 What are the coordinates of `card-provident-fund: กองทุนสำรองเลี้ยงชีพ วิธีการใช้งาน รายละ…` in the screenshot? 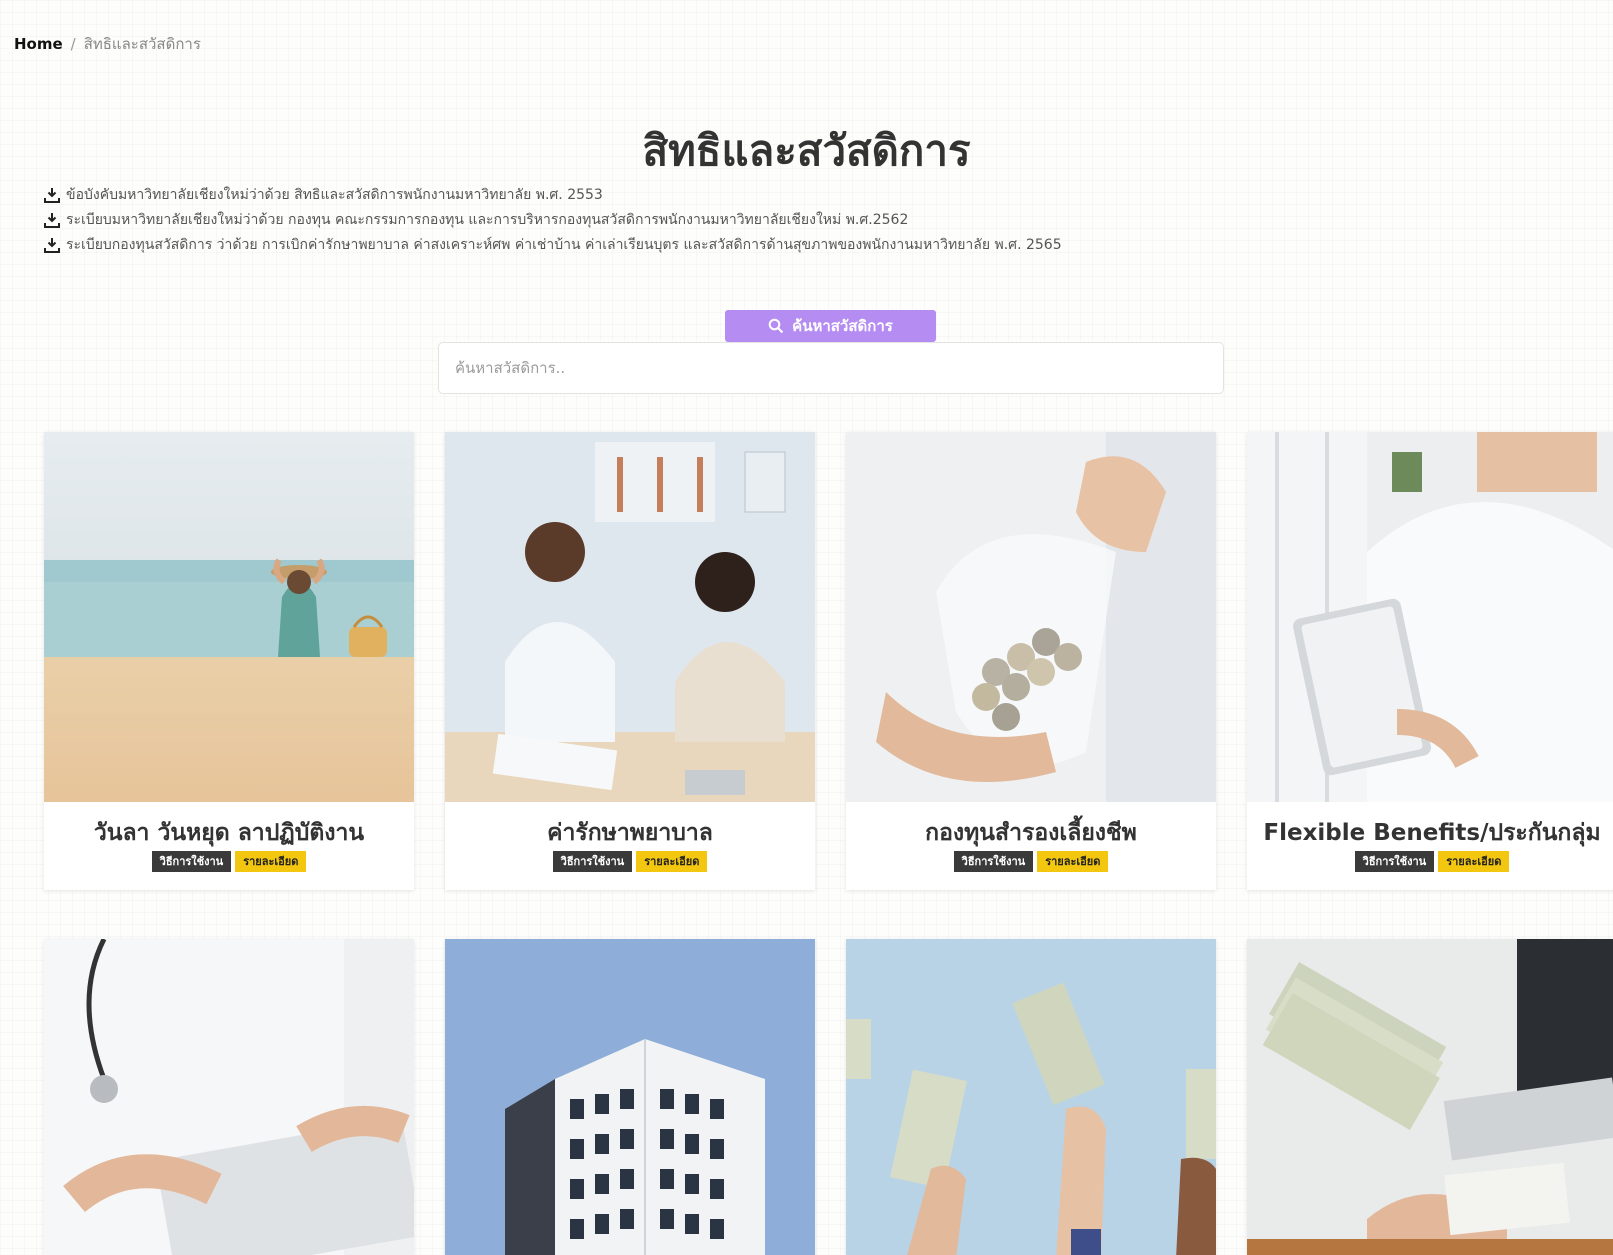 It's located at (1031, 661).